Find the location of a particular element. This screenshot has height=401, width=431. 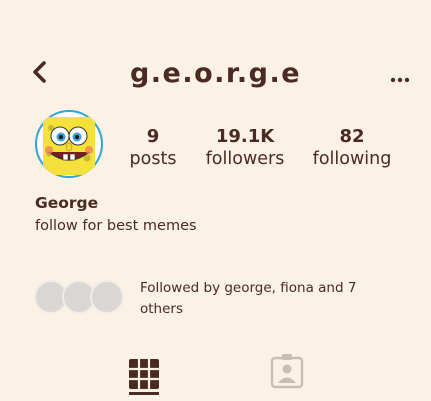

grid-icon is located at coordinates (144, 377).